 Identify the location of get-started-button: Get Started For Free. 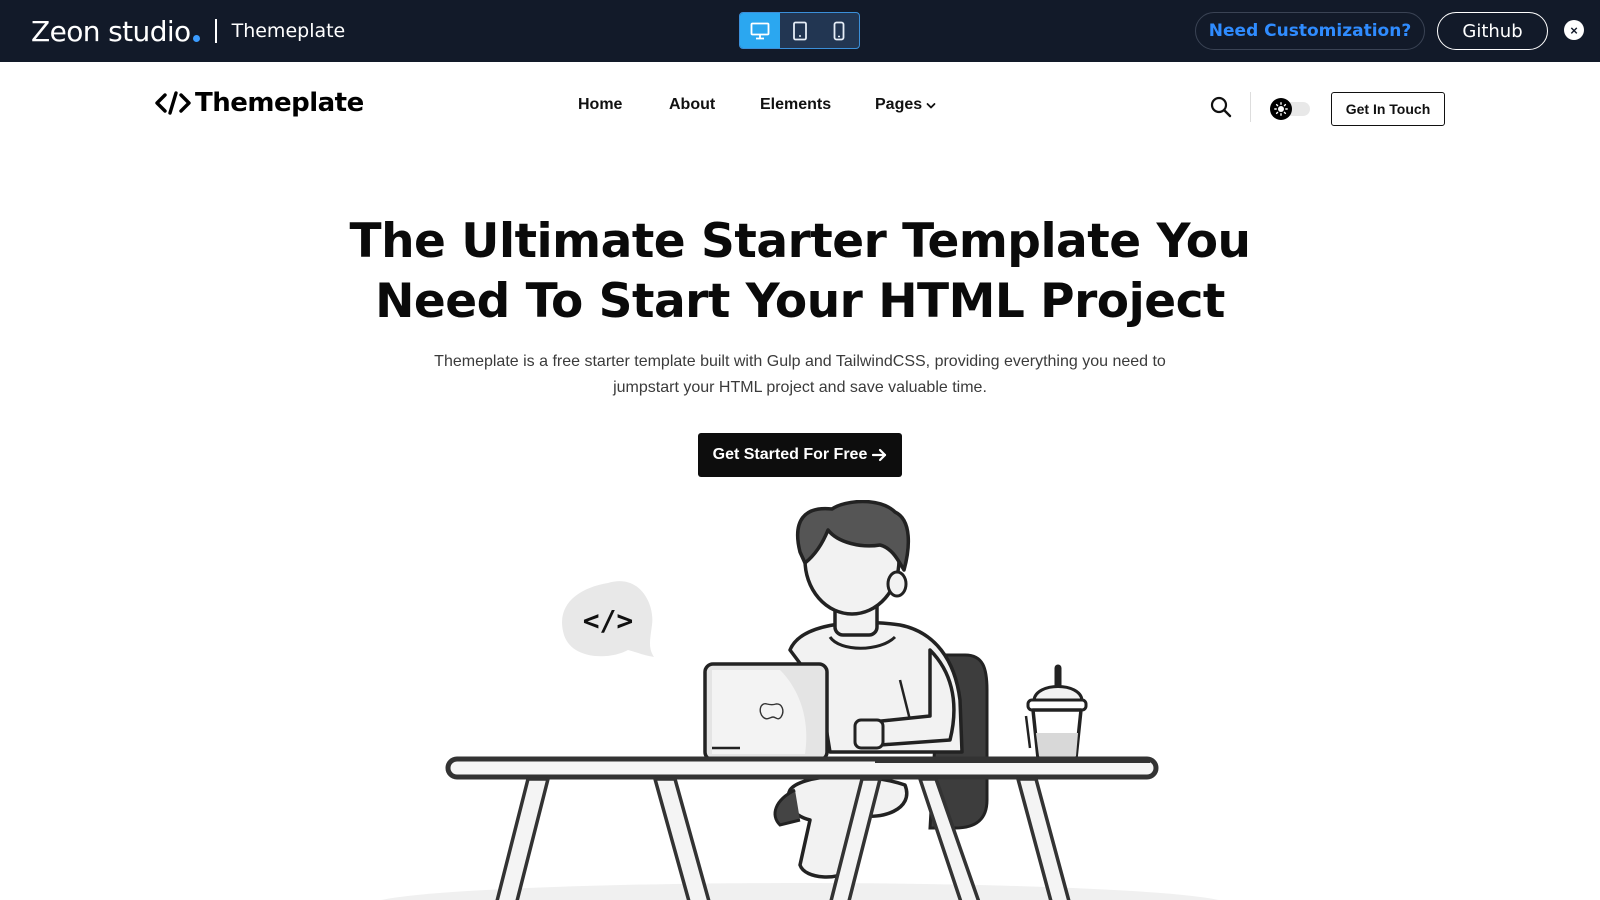
(800, 455).